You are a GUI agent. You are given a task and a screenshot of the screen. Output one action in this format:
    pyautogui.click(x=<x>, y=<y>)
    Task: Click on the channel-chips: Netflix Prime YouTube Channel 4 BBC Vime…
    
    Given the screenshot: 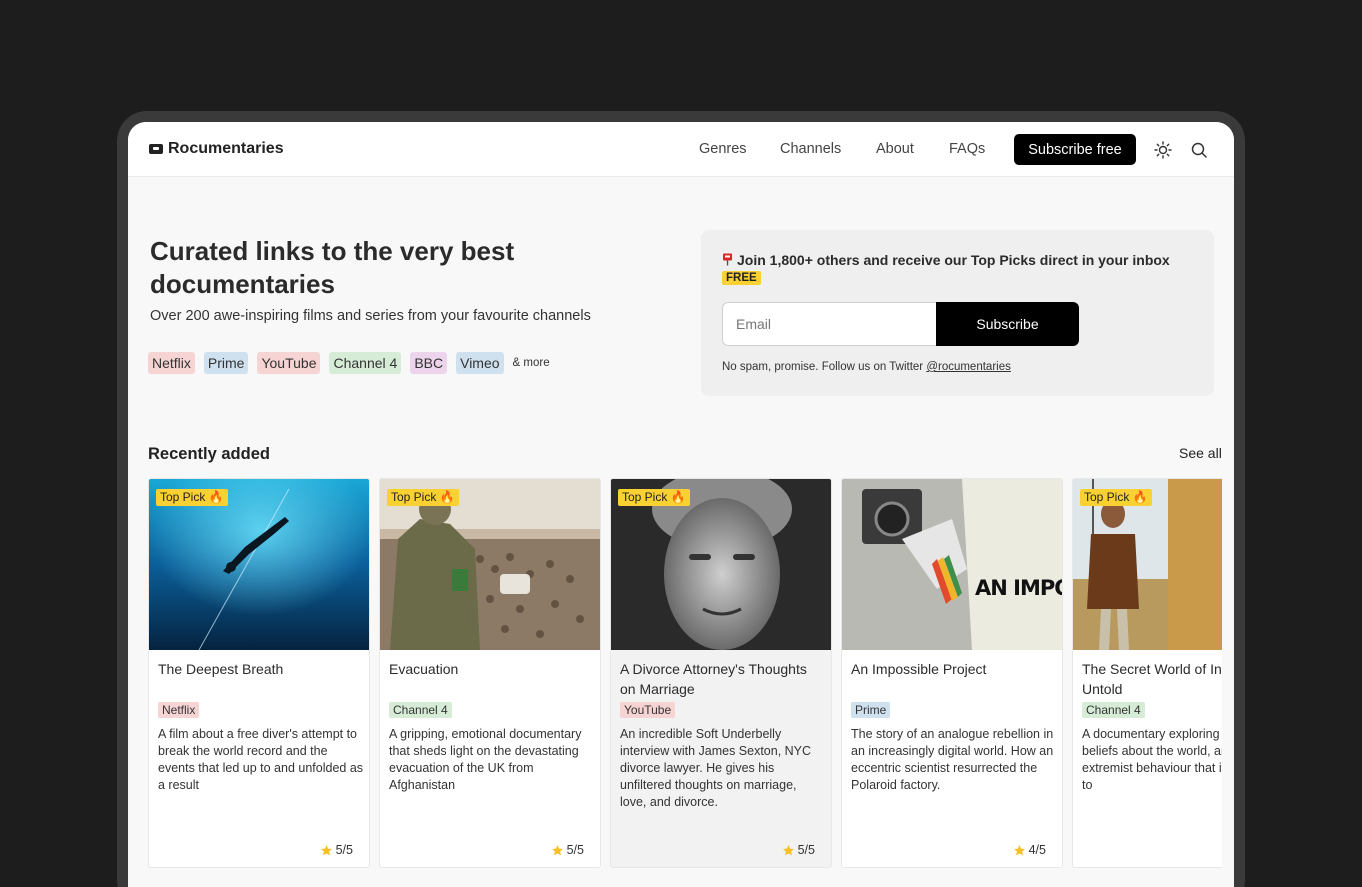 What is the action you would take?
    pyautogui.click(x=349, y=363)
    